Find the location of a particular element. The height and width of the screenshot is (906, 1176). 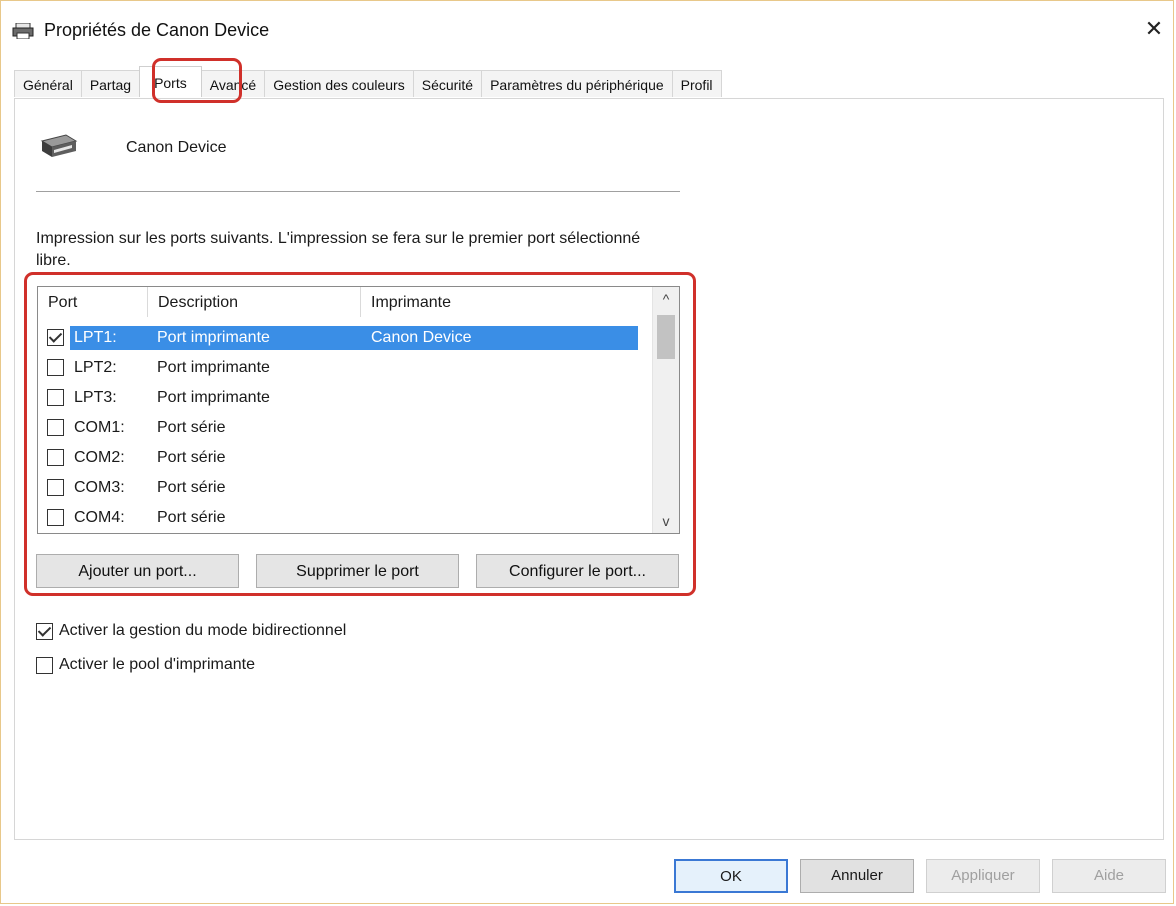

port-name: LPT2: is located at coordinates (95, 367).